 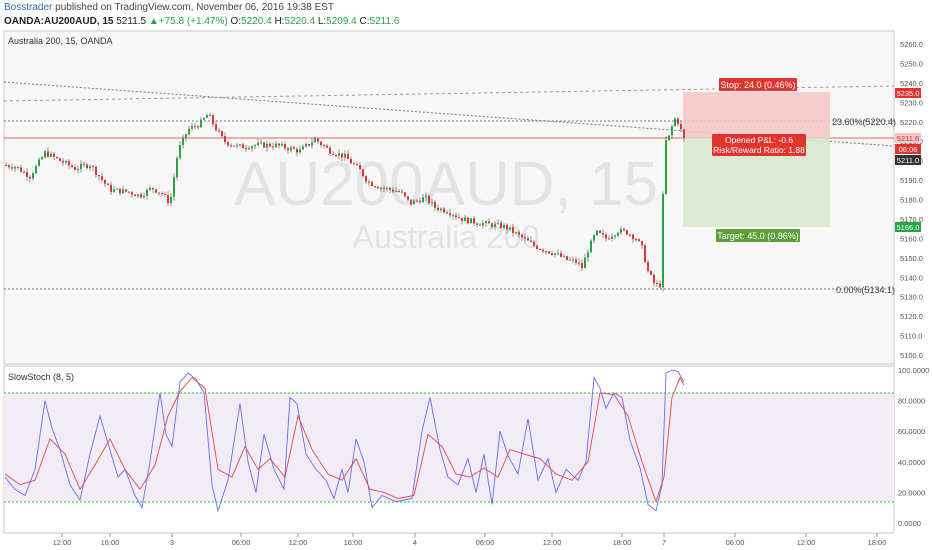 What do you see at coordinates (911, 180) in the screenshot?
I see `price-tick-label: 5190.0` at bounding box center [911, 180].